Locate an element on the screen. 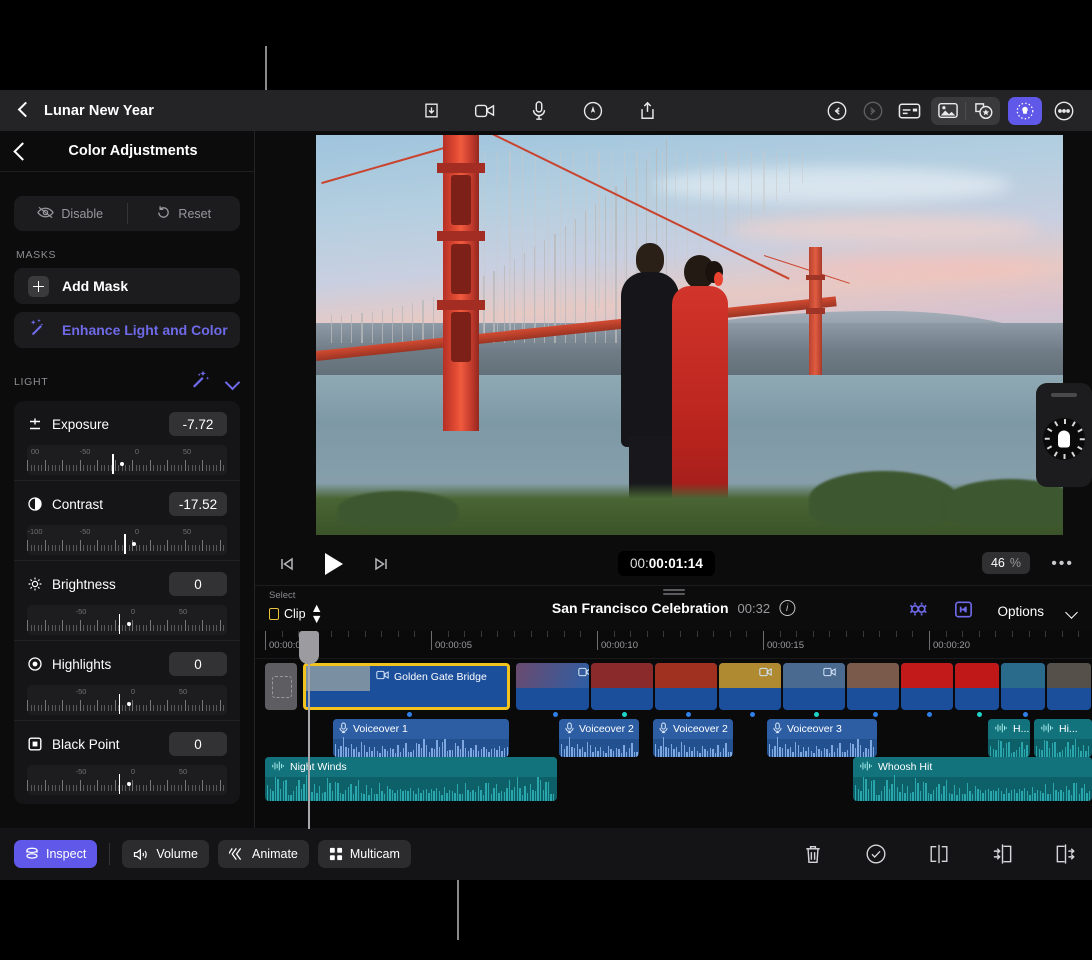 Image resolution: width=1092 pixels, height=960 pixels. effects-icon is located at coordinates (983, 111).